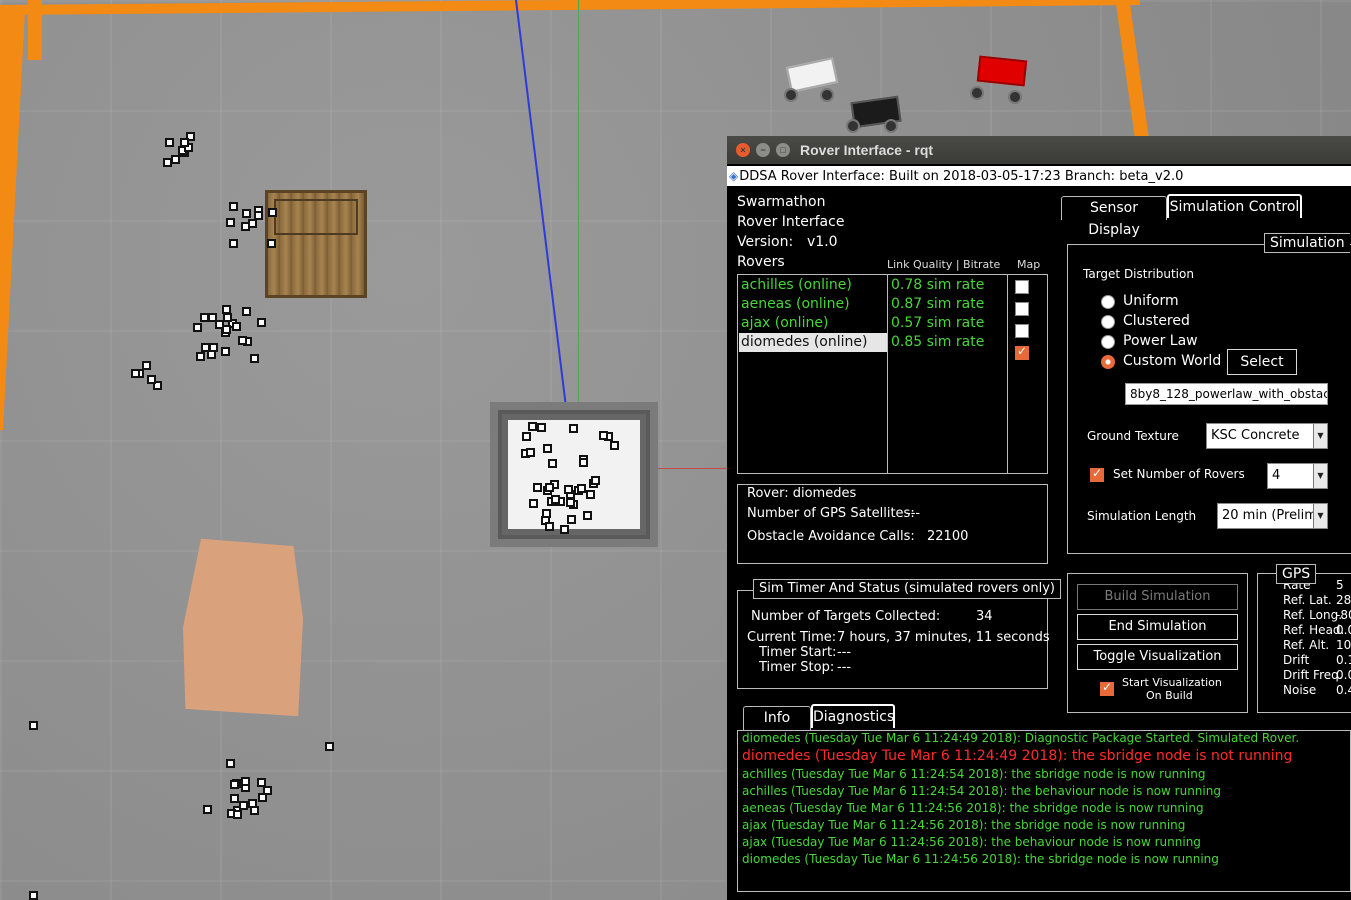  I want to click on target-distribution-label: Target Distribution, so click(1138, 274).